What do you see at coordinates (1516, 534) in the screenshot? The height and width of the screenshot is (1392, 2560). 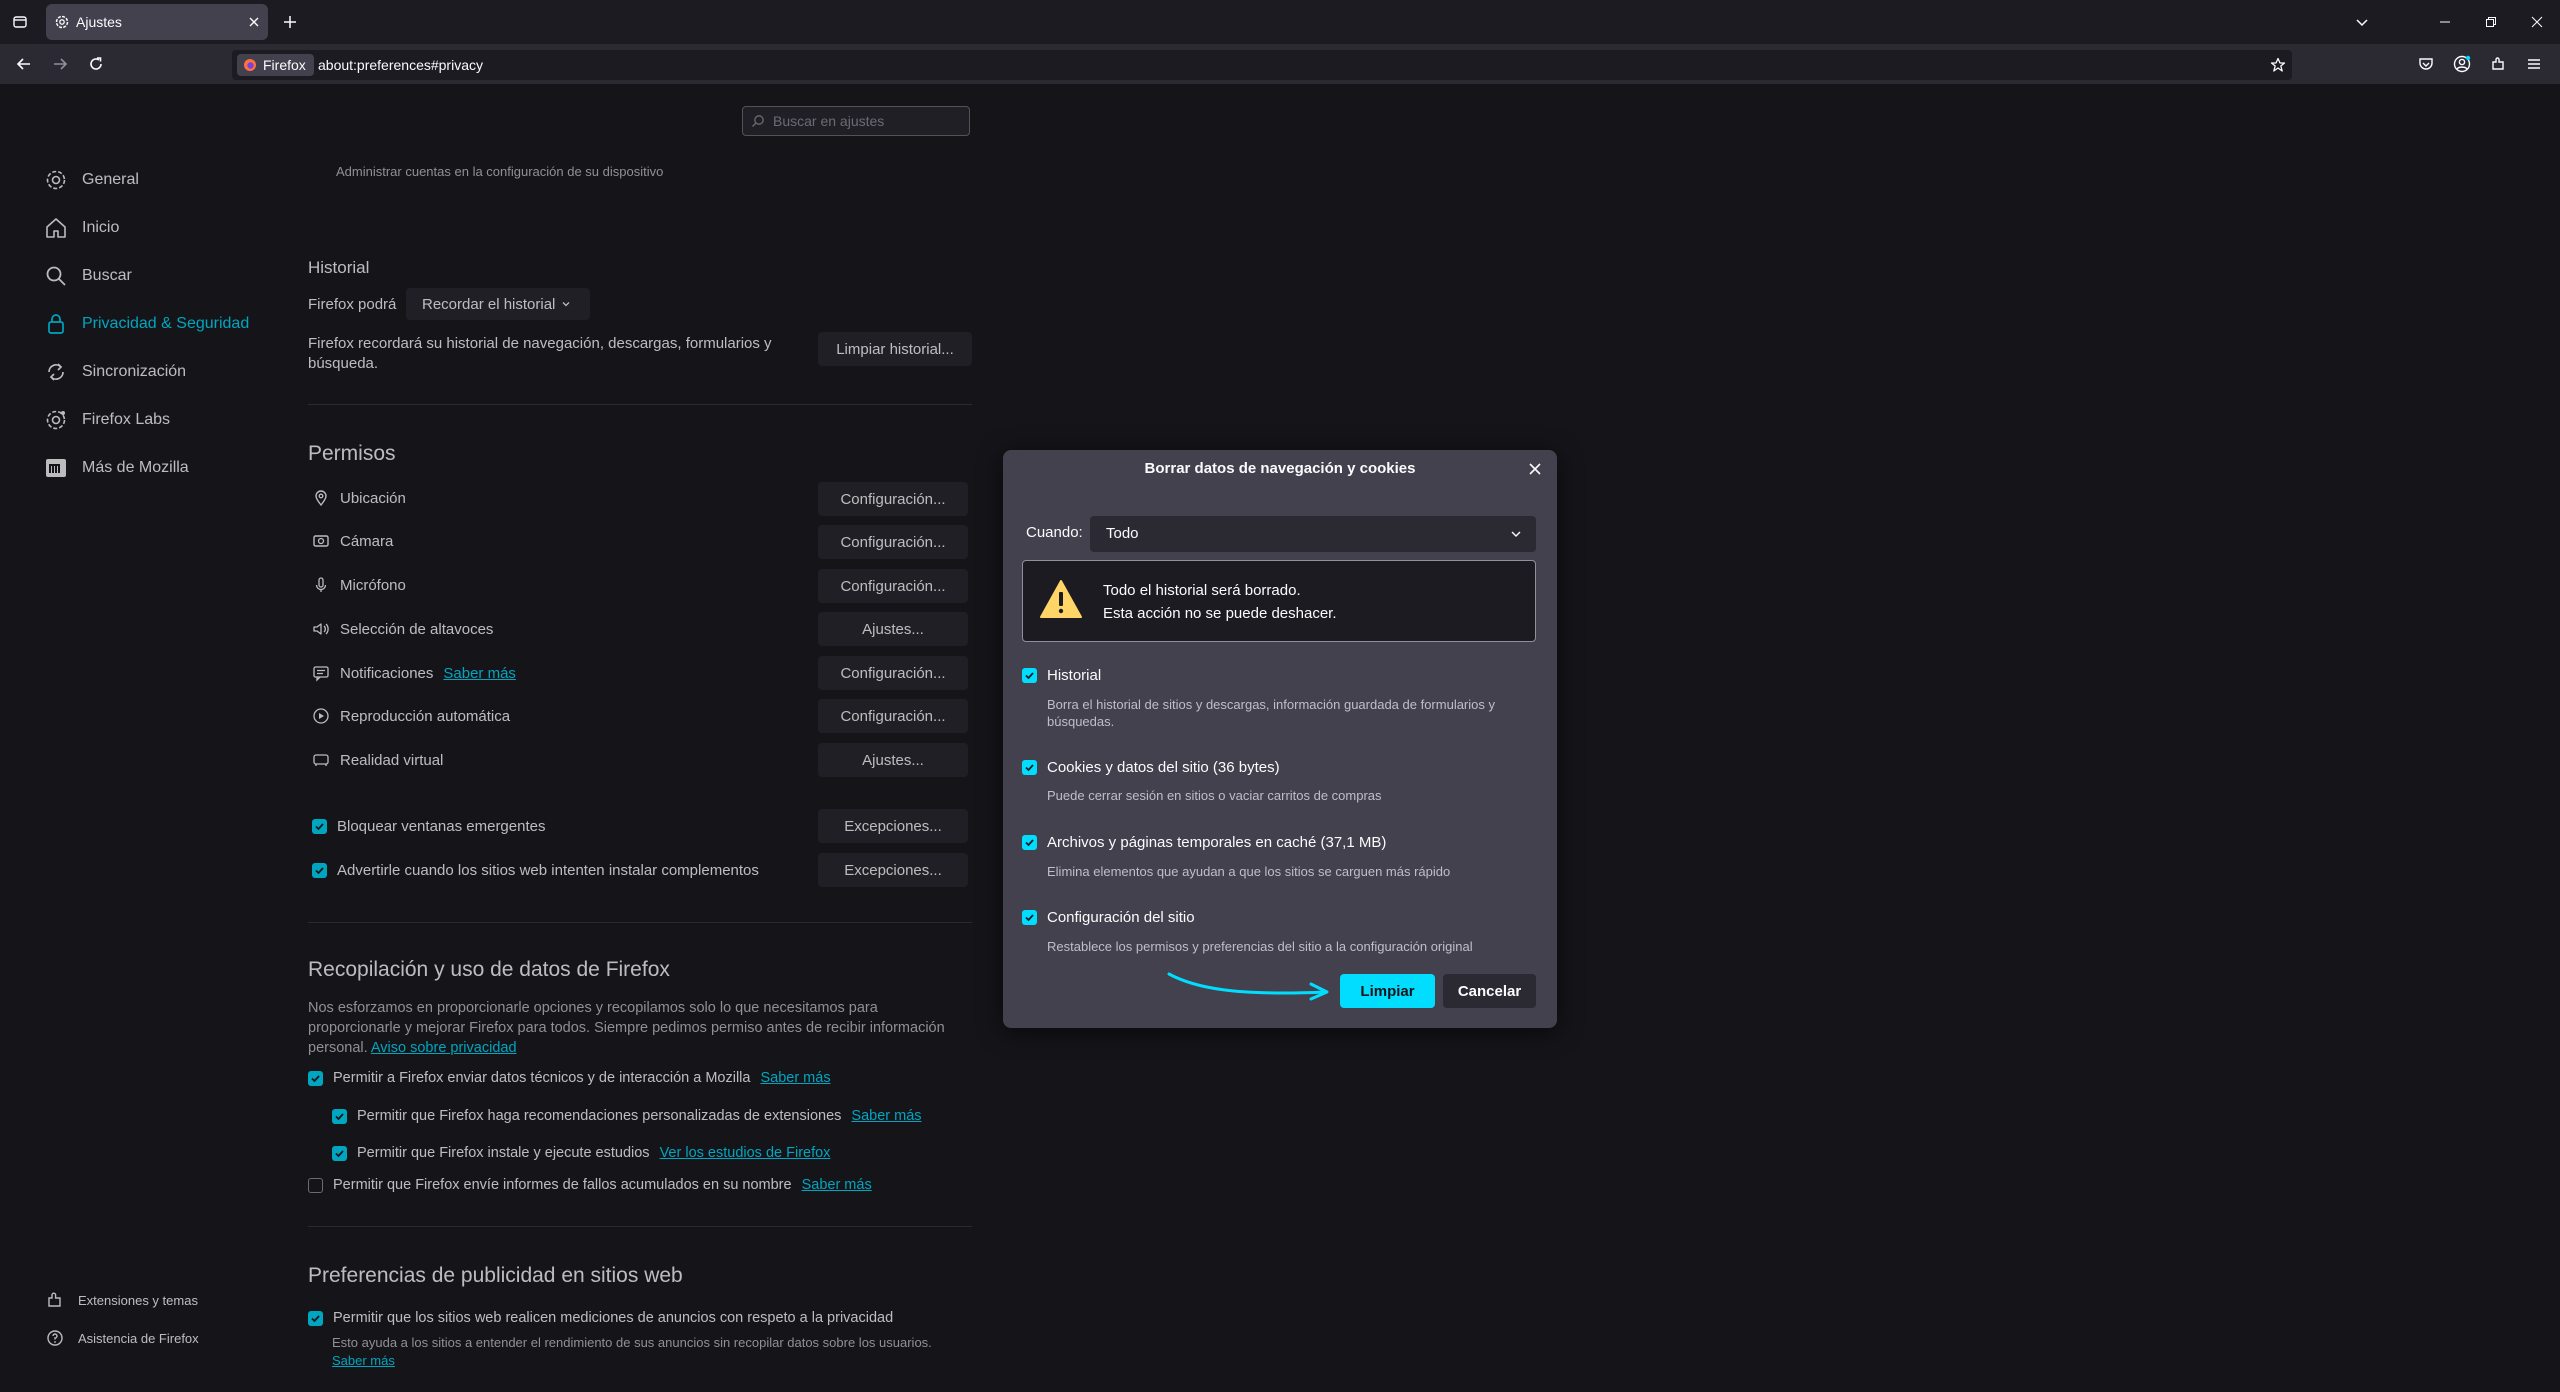 I see `chevron-down-icon` at bounding box center [1516, 534].